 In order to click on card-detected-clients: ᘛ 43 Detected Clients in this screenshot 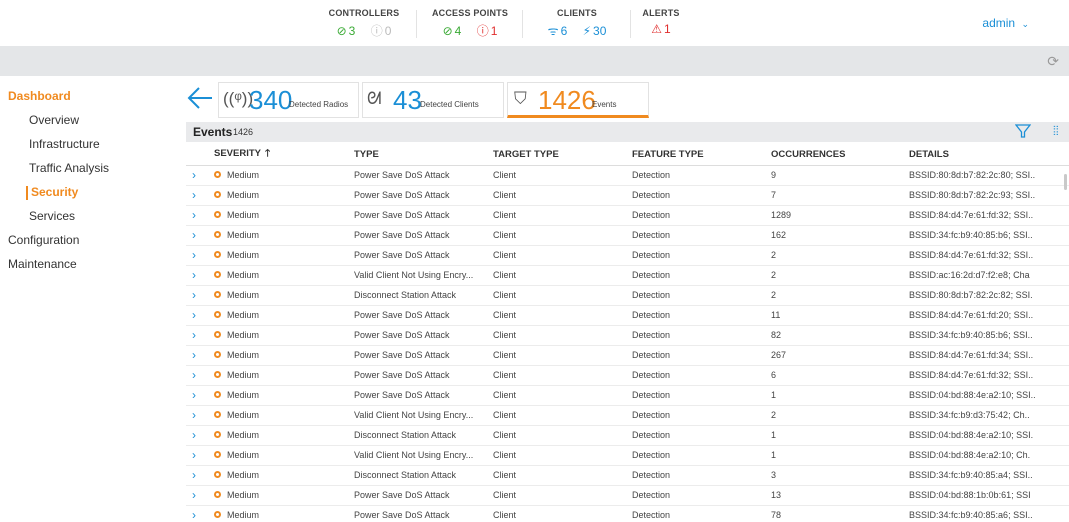, I will do `click(433, 100)`.